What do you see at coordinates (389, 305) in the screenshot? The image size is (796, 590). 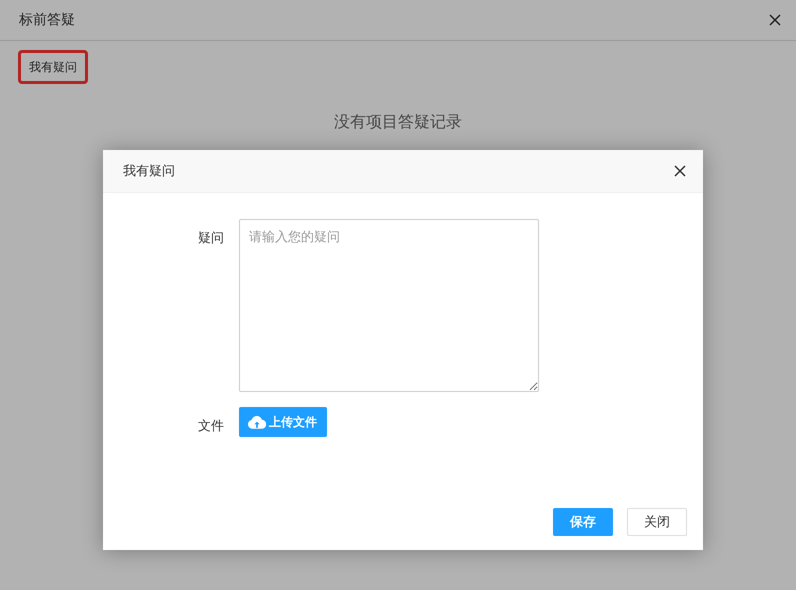 I see `question-field: 请输入您的疑问` at bounding box center [389, 305].